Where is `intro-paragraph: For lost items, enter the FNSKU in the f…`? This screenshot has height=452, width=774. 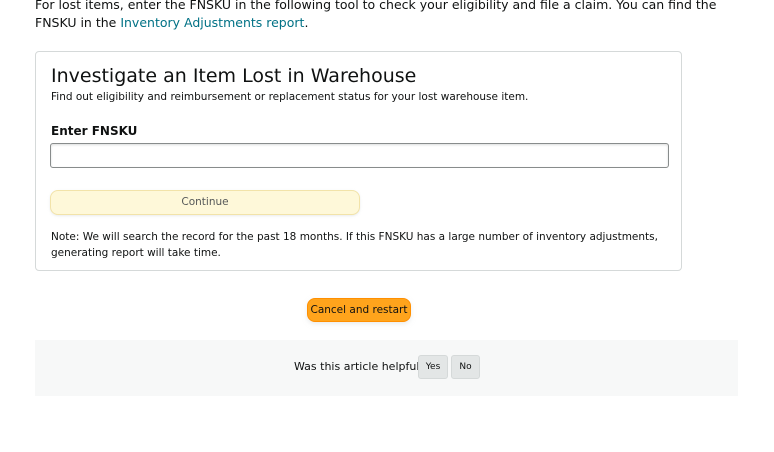 intro-paragraph: For lost items, enter the FNSKU in the f… is located at coordinates (385, 16).